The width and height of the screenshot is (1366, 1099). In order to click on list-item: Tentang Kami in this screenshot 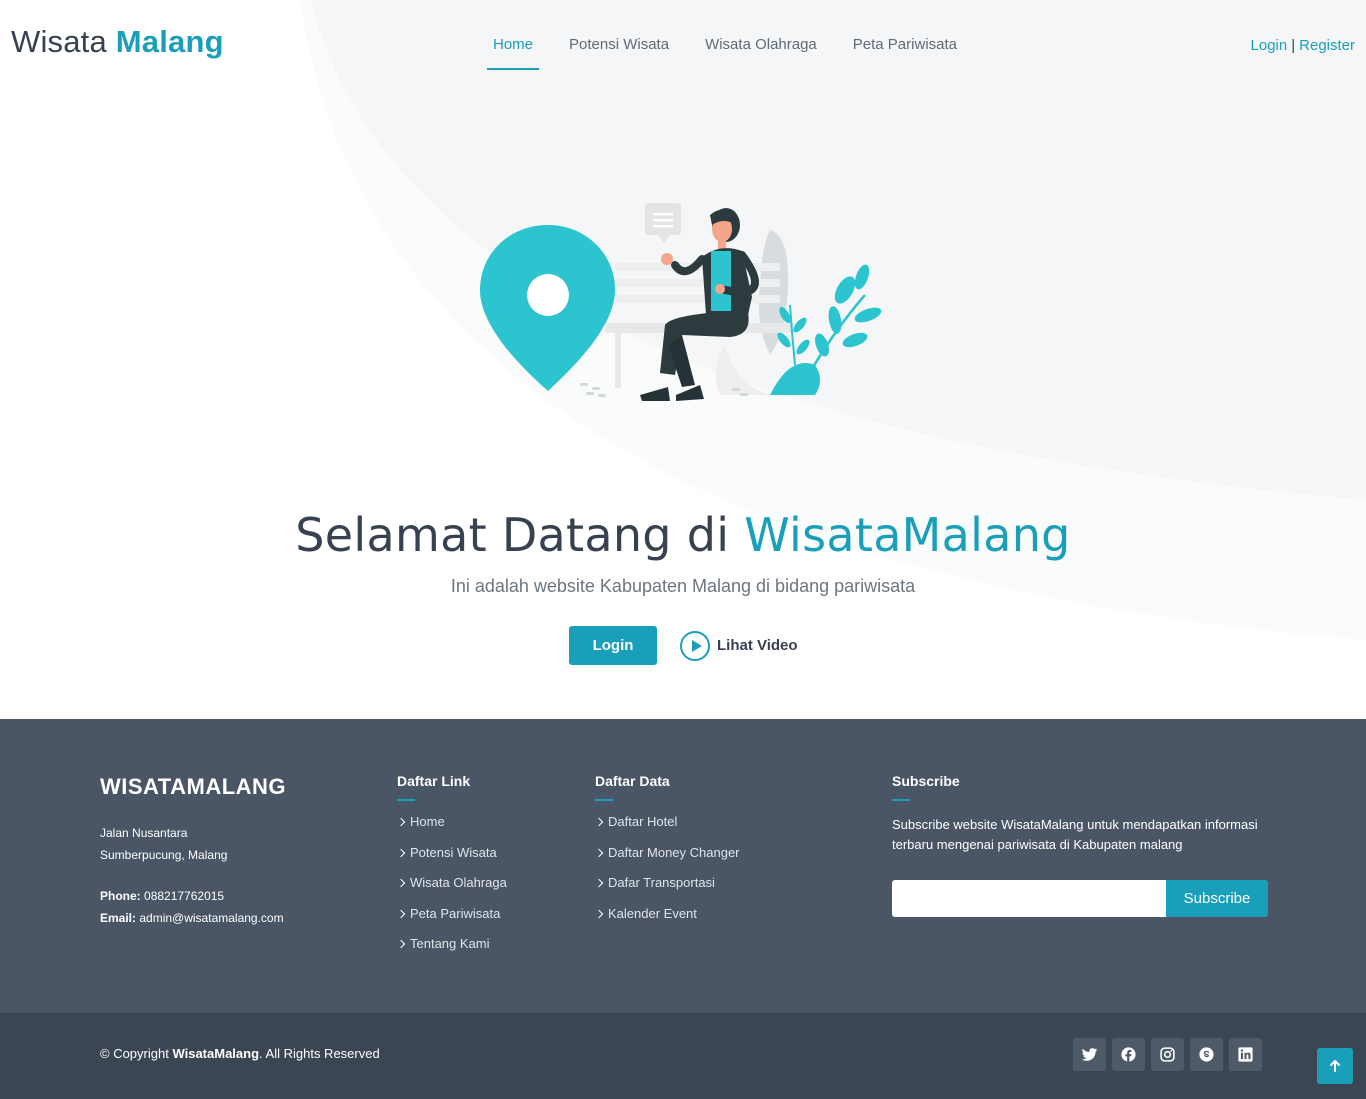, I will do `click(451, 950)`.